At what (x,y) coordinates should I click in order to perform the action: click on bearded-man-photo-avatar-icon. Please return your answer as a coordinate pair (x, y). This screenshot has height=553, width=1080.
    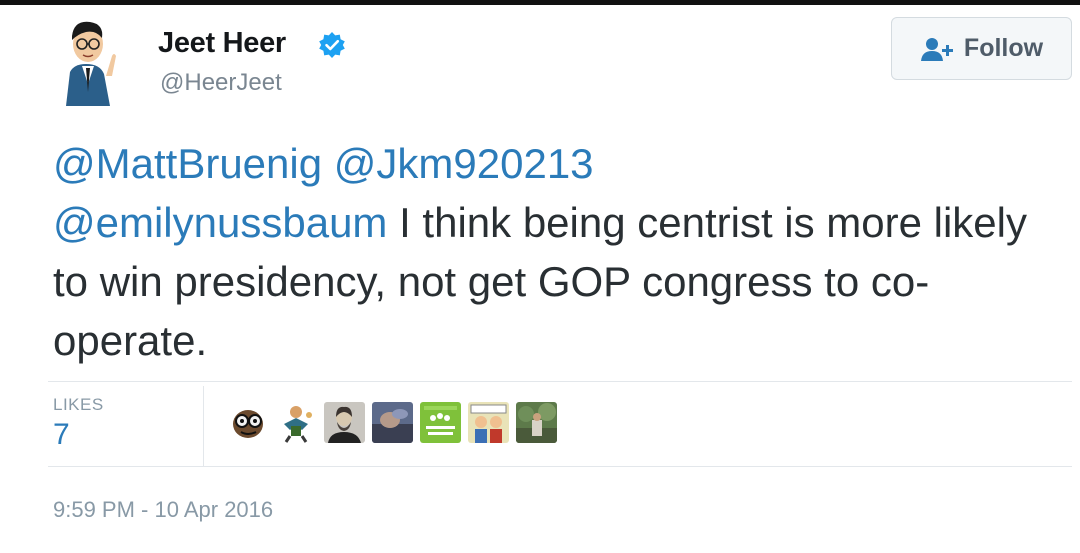
    Looking at the image, I should click on (344, 422).